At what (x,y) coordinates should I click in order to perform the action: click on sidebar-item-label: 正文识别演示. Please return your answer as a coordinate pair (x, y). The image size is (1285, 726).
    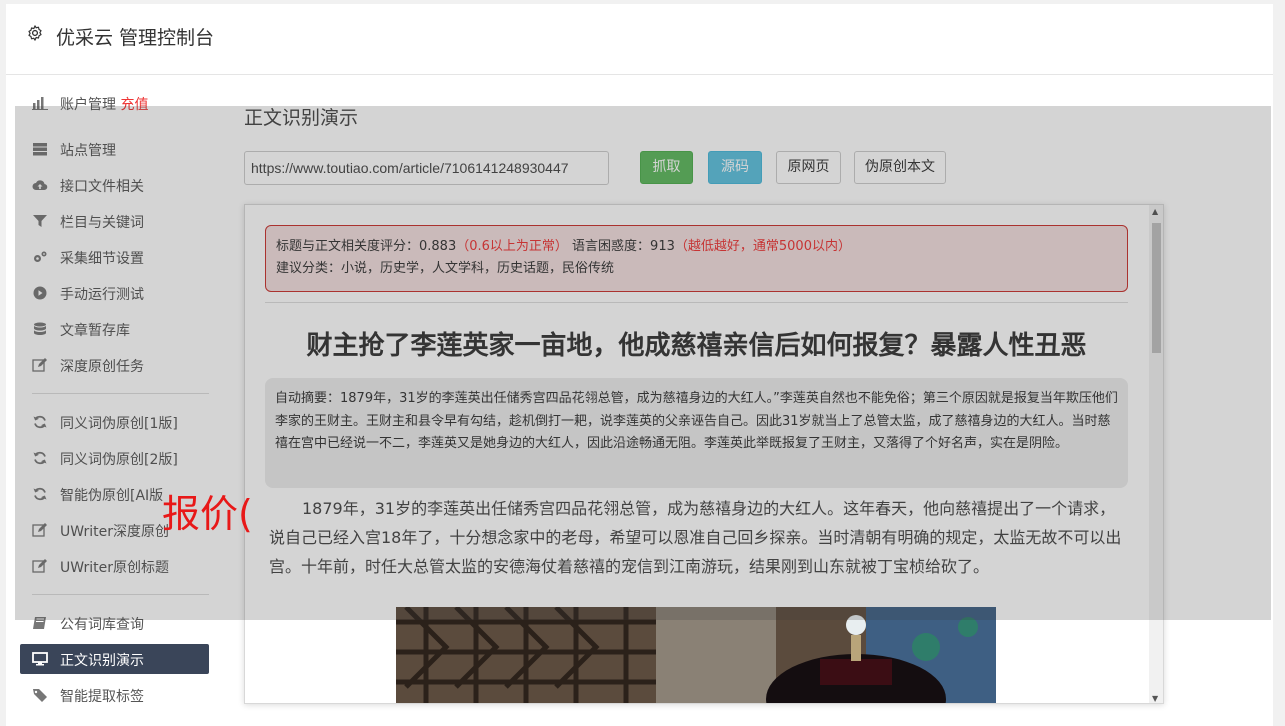
    Looking at the image, I should click on (102, 661).